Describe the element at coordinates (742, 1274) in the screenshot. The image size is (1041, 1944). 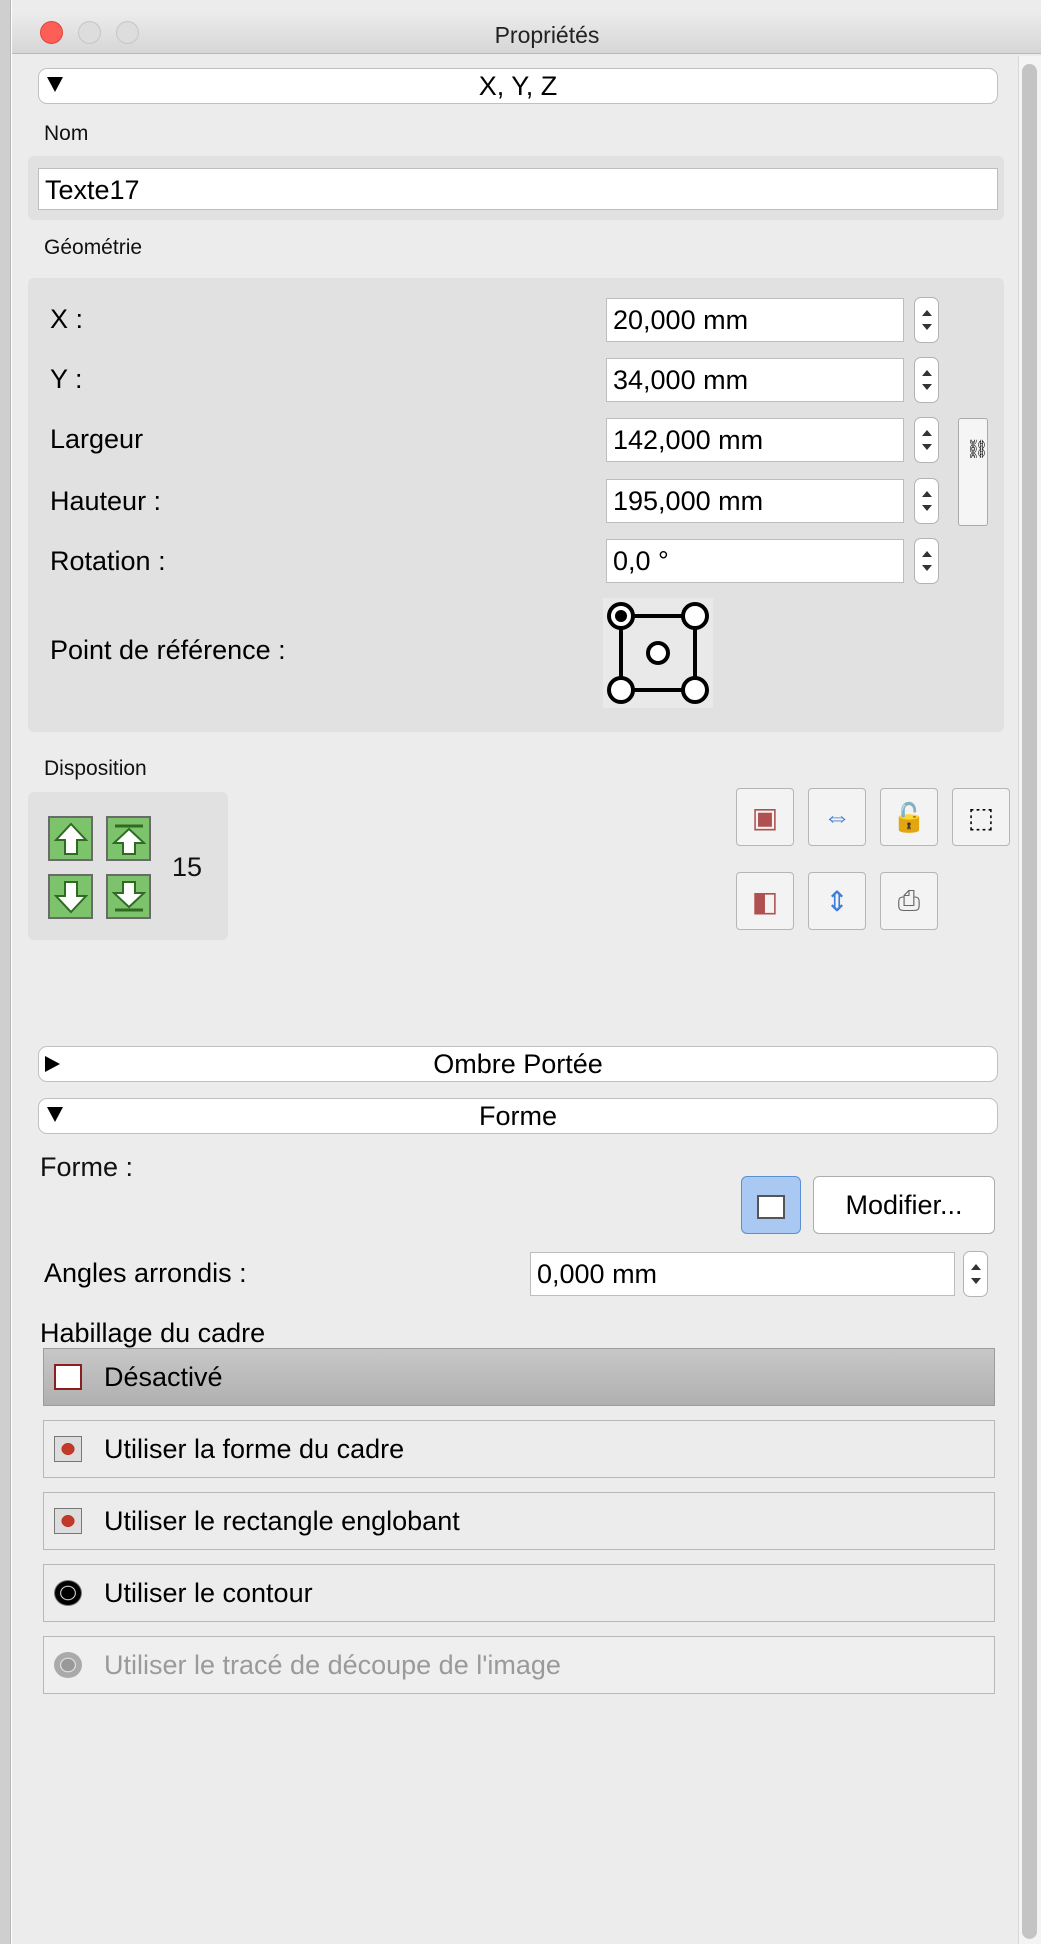
I see `rounded-corners-field: 0,000 mm` at that location.